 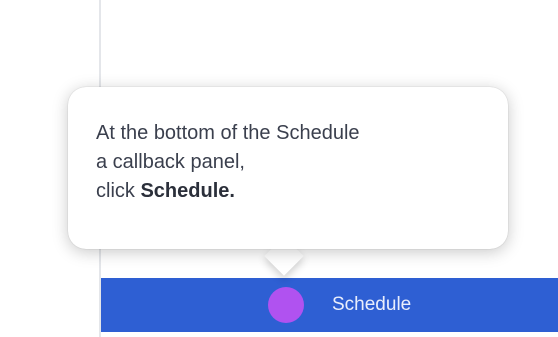 What do you see at coordinates (170, 162) in the screenshot?
I see `tooltip-line-2: a callback panel,` at bounding box center [170, 162].